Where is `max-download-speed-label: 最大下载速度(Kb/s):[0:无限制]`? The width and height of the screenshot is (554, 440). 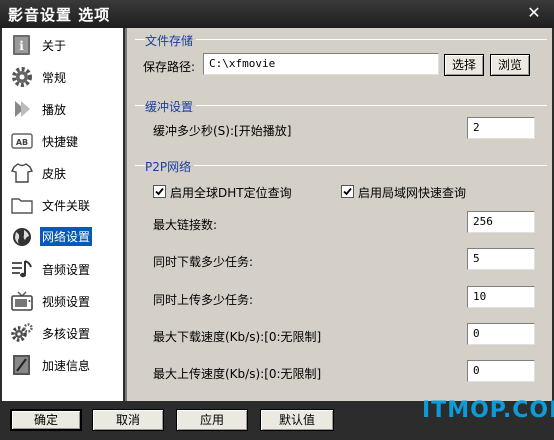
max-download-speed-label: 最大下载速度(Kb/s):[0:无限制] is located at coordinates (237, 337).